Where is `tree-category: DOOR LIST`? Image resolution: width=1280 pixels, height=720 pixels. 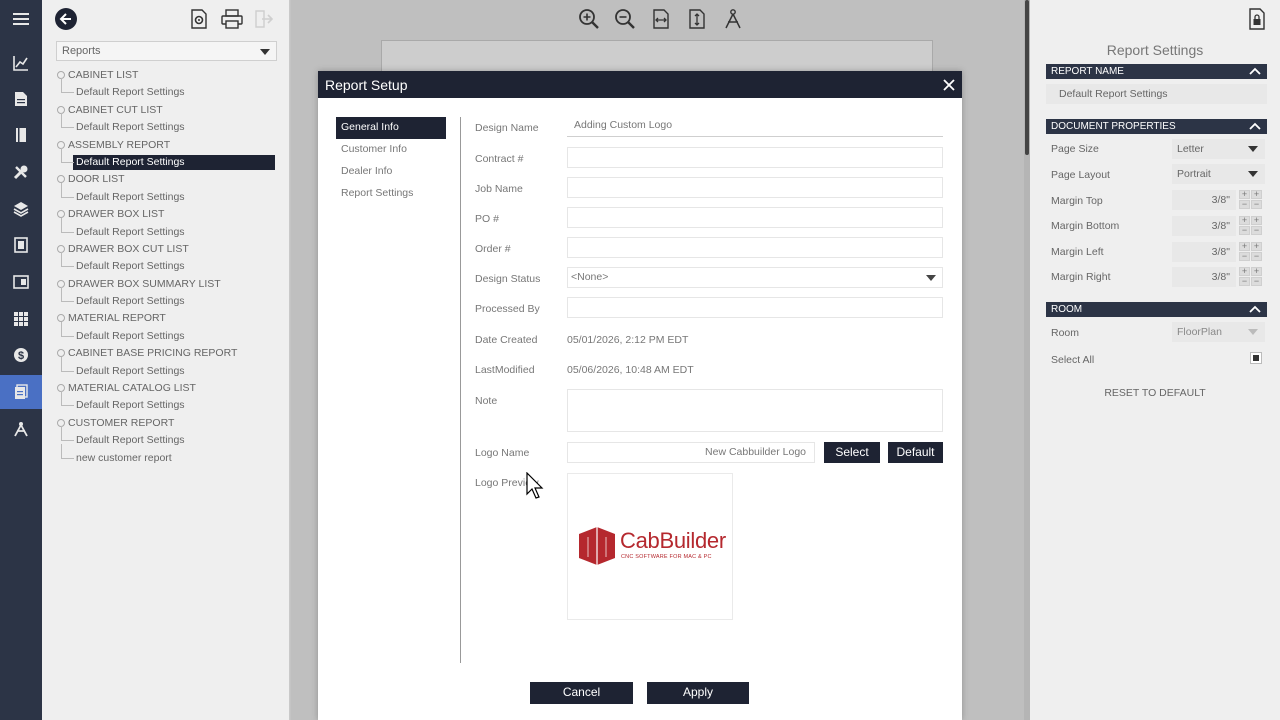
tree-category: DOOR LIST is located at coordinates (166, 179).